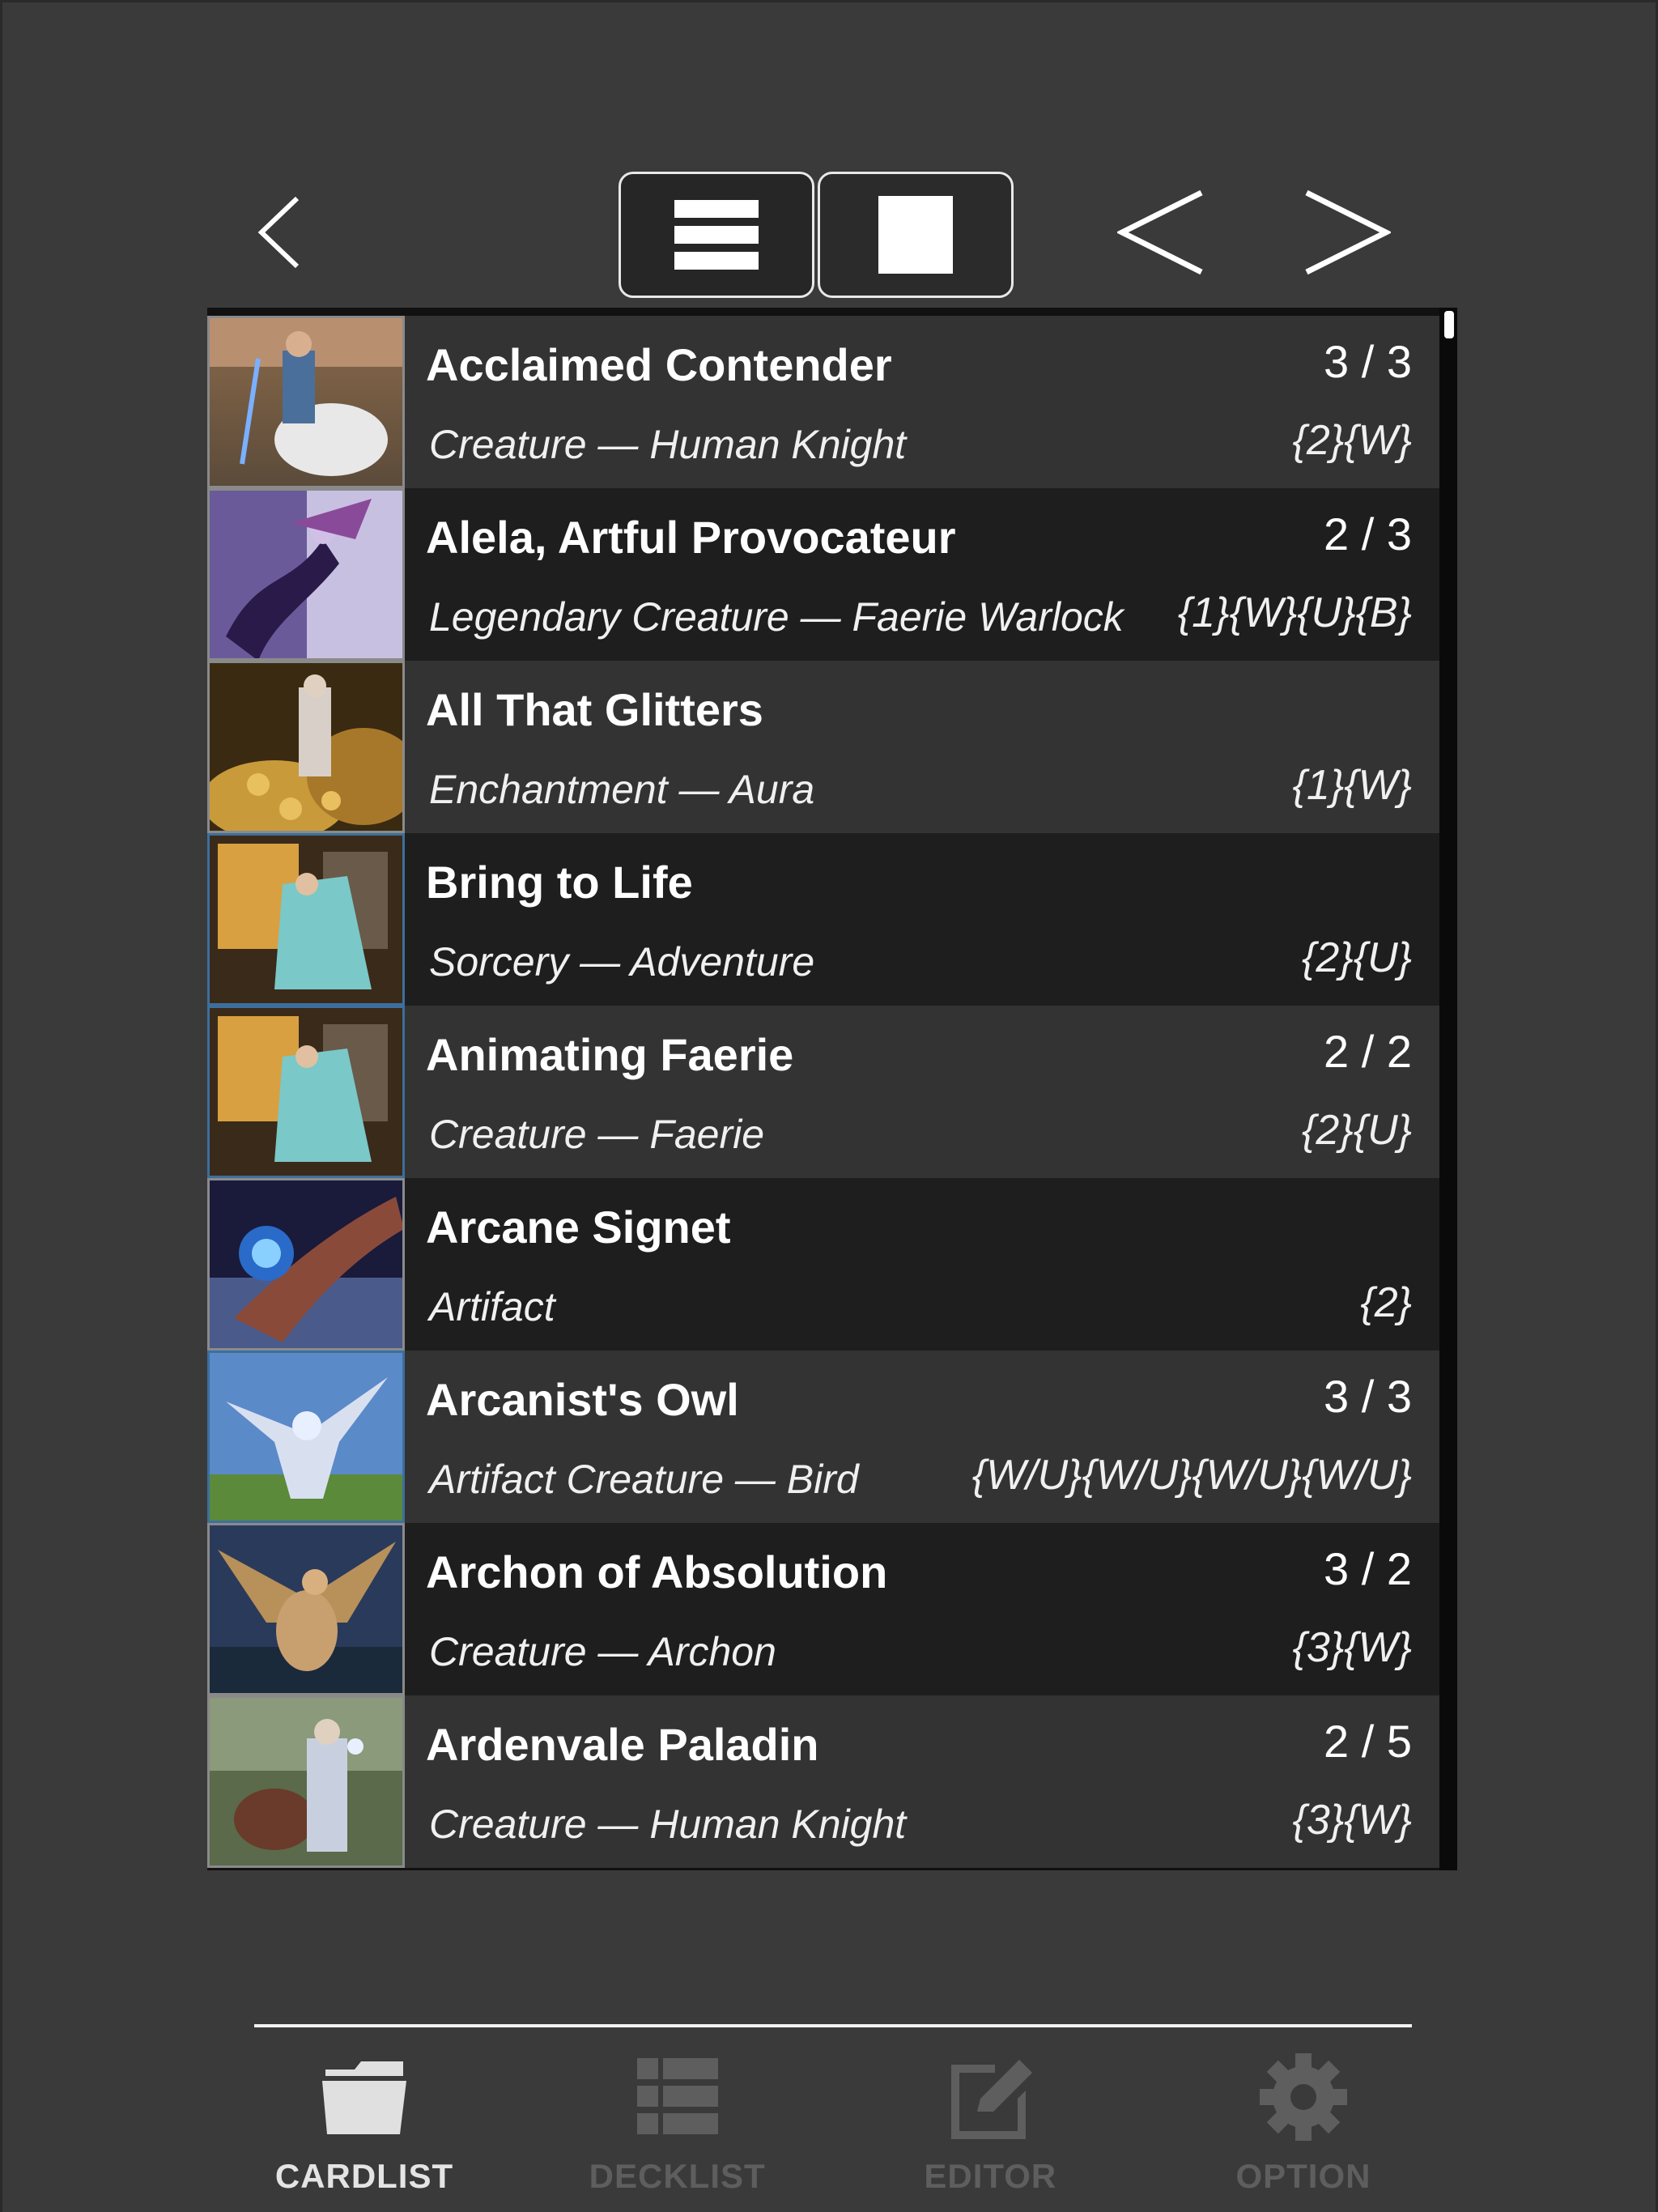 Image resolution: width=1658 pixels, height=2212 pixels. I want to click on card-type-line: Legendary Creature — Faerie Warlock, so click(776, 617).